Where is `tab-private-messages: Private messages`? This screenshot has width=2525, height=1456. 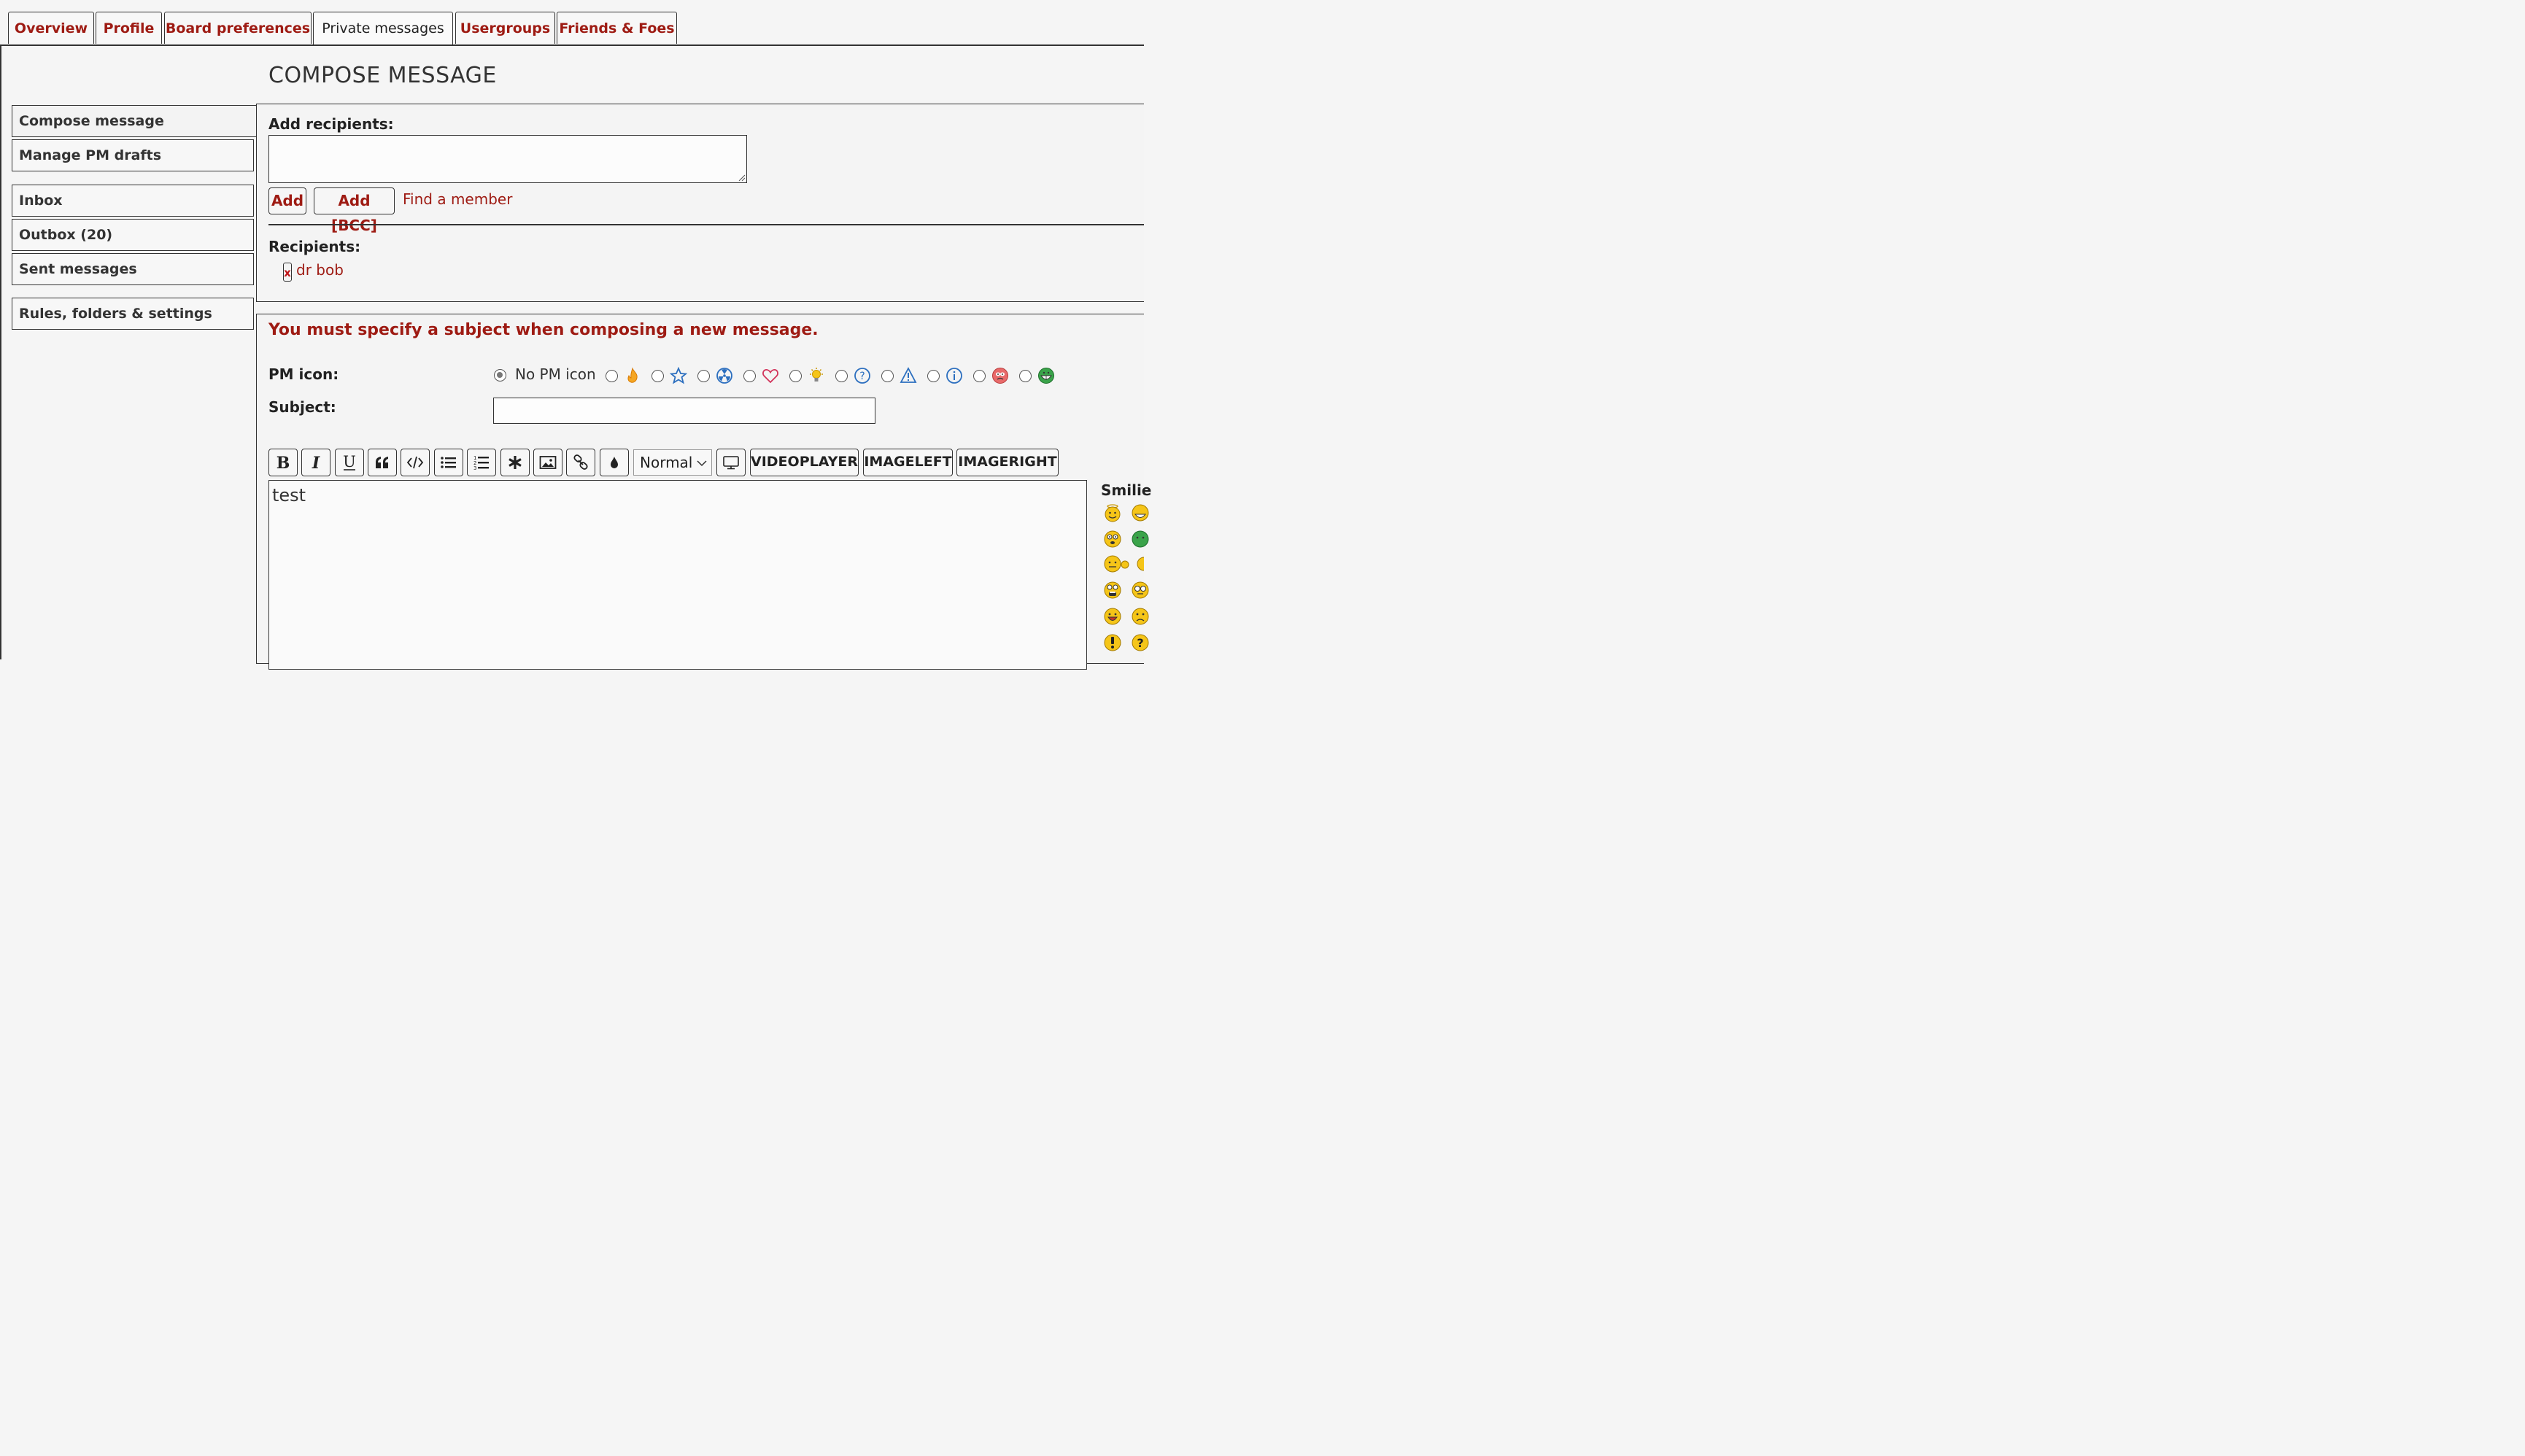
tab-private-messages: Private messages is located at coordinates (383, 29).